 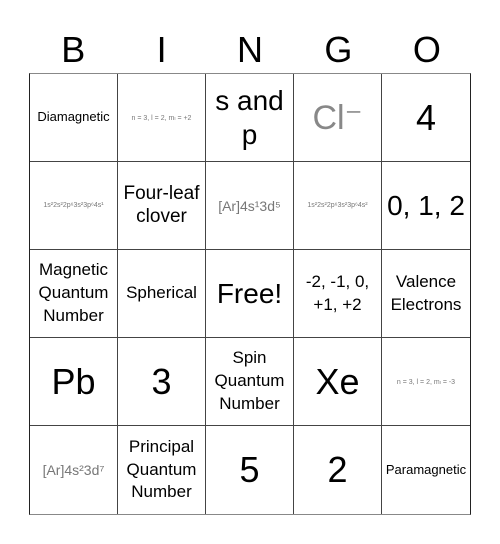 I want to click on bingo-cell: Paramagnetic, so click(x=426, y=470).